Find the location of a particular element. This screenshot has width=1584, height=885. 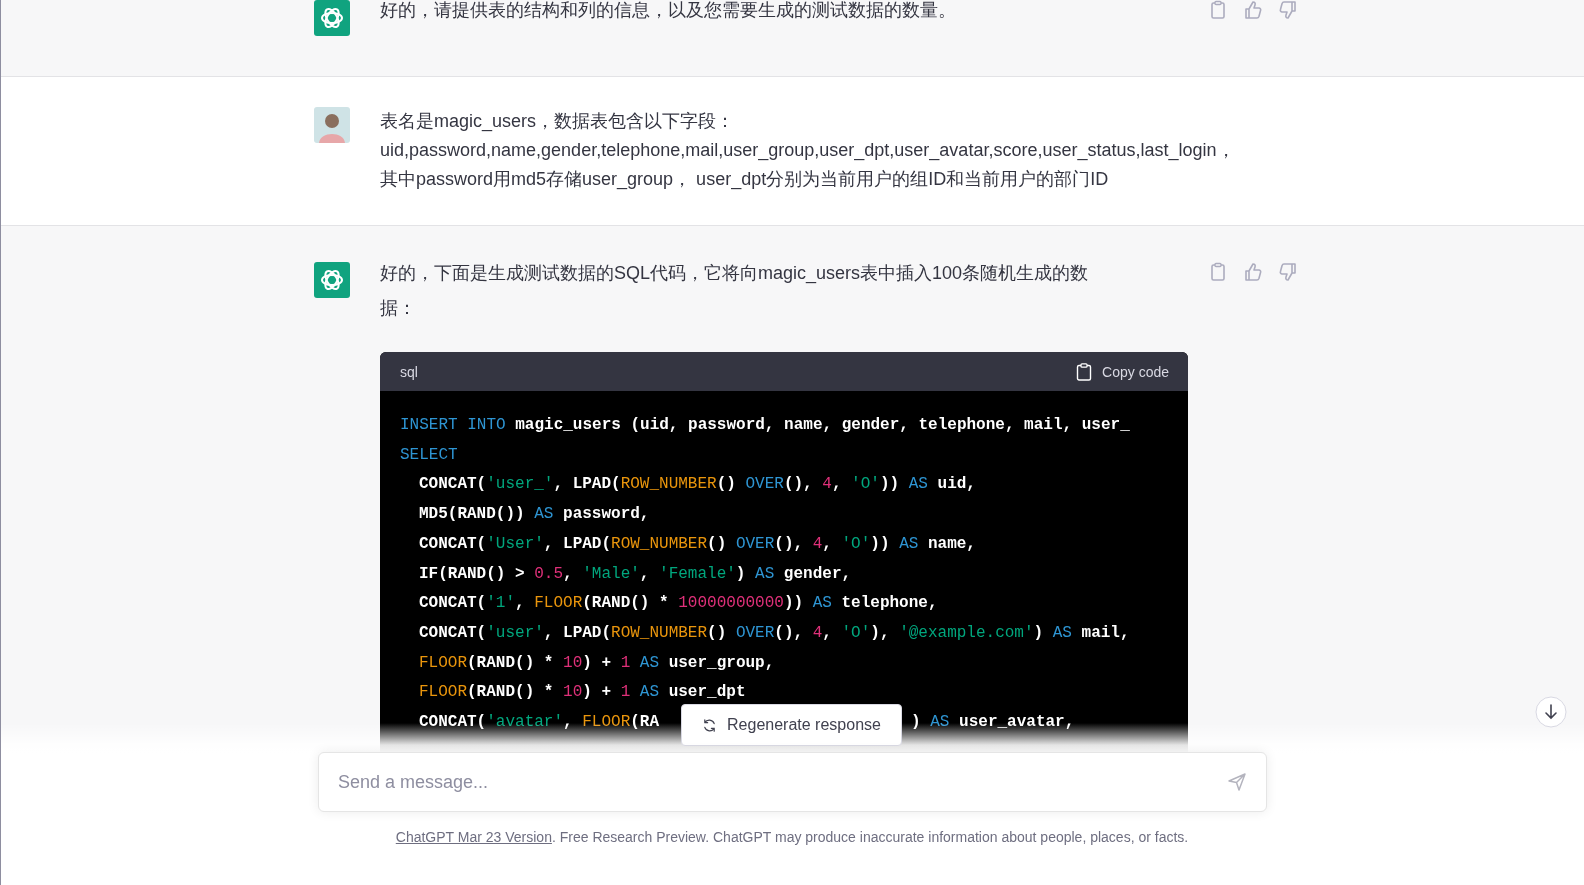

code-token: 'user_' is located at coordinates (520, 484).